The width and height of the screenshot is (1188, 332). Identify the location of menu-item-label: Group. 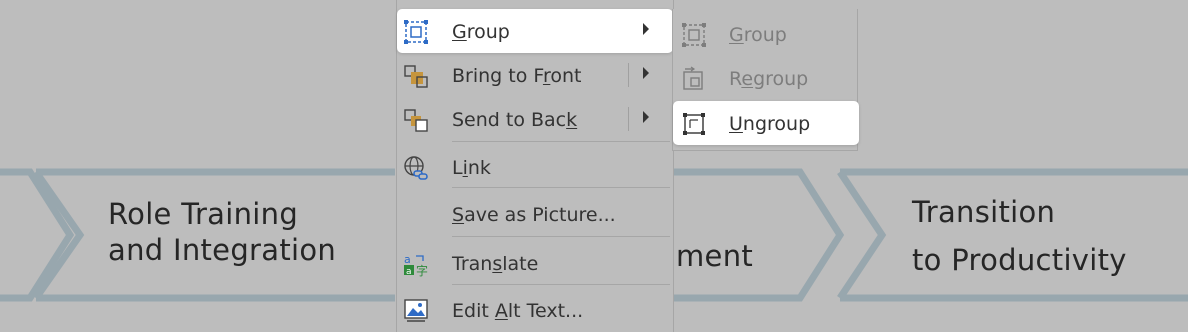
(481, 32).